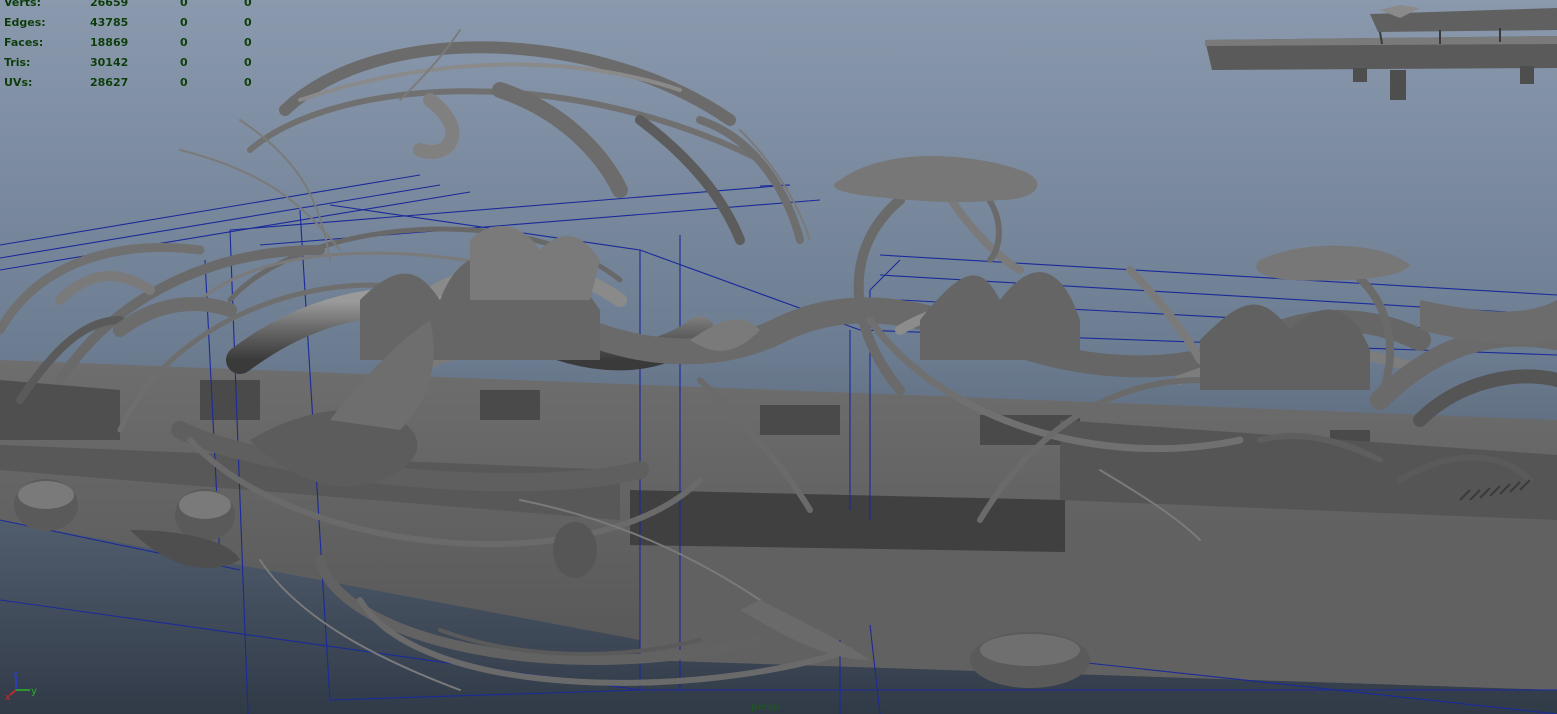 This screenshot has height=714, width=1557. Describe the element at coordinates (8, 698) in the screenshot. I see `axis-x-label: x` at that location.